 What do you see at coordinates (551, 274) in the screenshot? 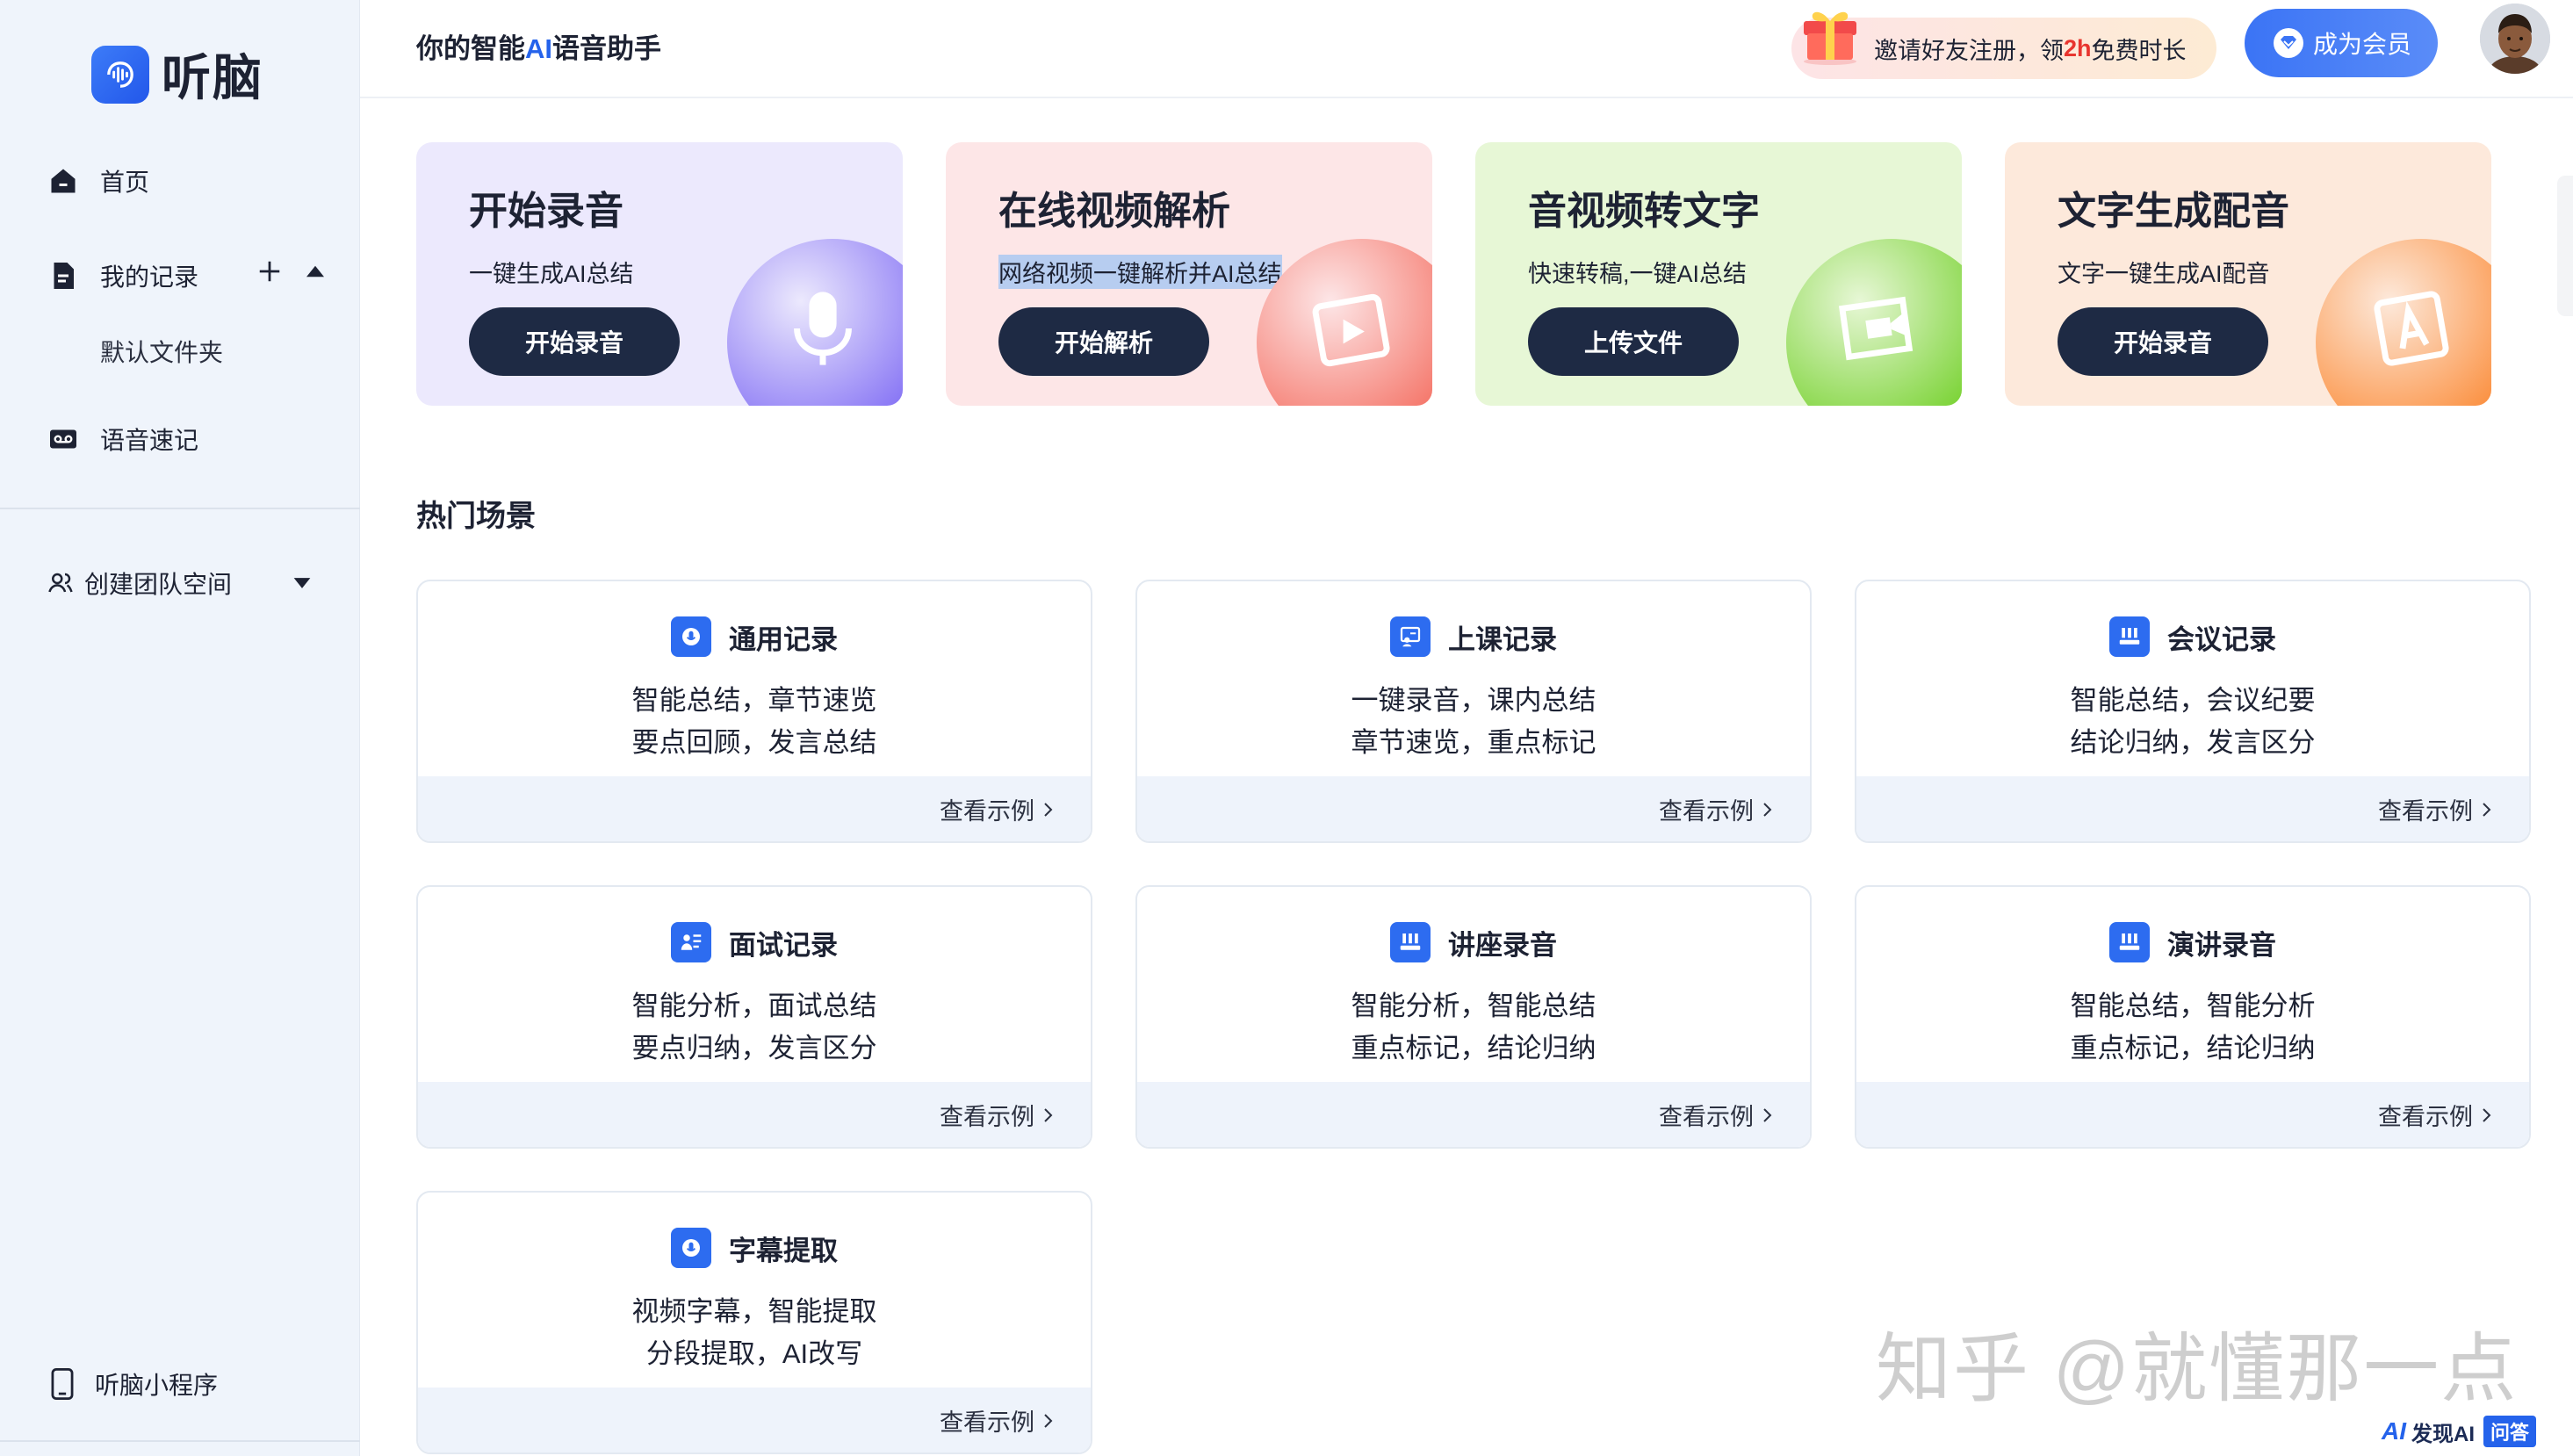
I see `feature-desc: 一键生成AI总结` at bounding box center [551, 274].